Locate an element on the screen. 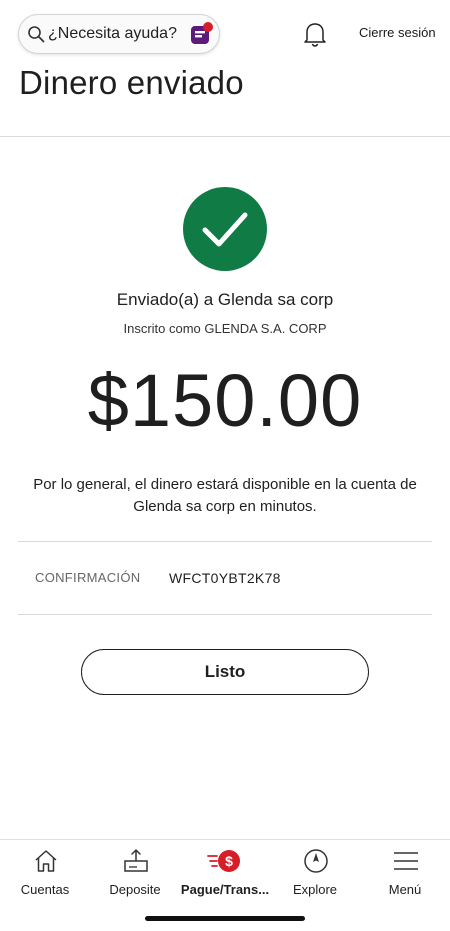 This screenshot has height=931, width=450. confirmation-bottom-divider is located at coordinates (225, 614).